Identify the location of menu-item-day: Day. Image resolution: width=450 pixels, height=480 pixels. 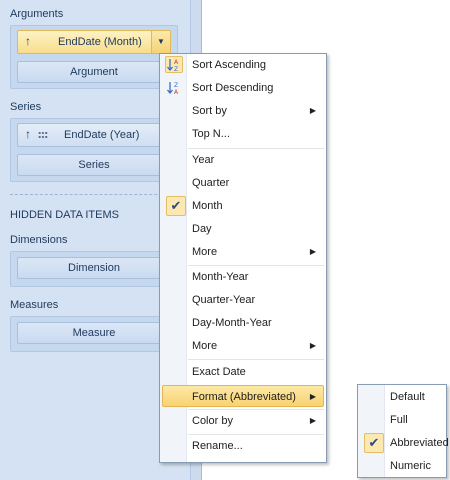
(243, 229).